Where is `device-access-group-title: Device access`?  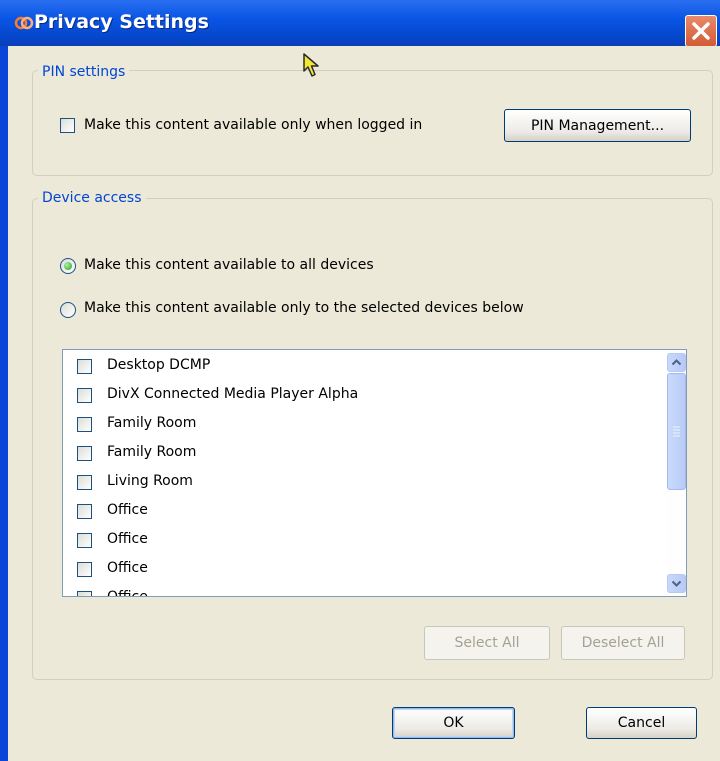
device-access-group-title: Device access is located at coordinates (92, 198).